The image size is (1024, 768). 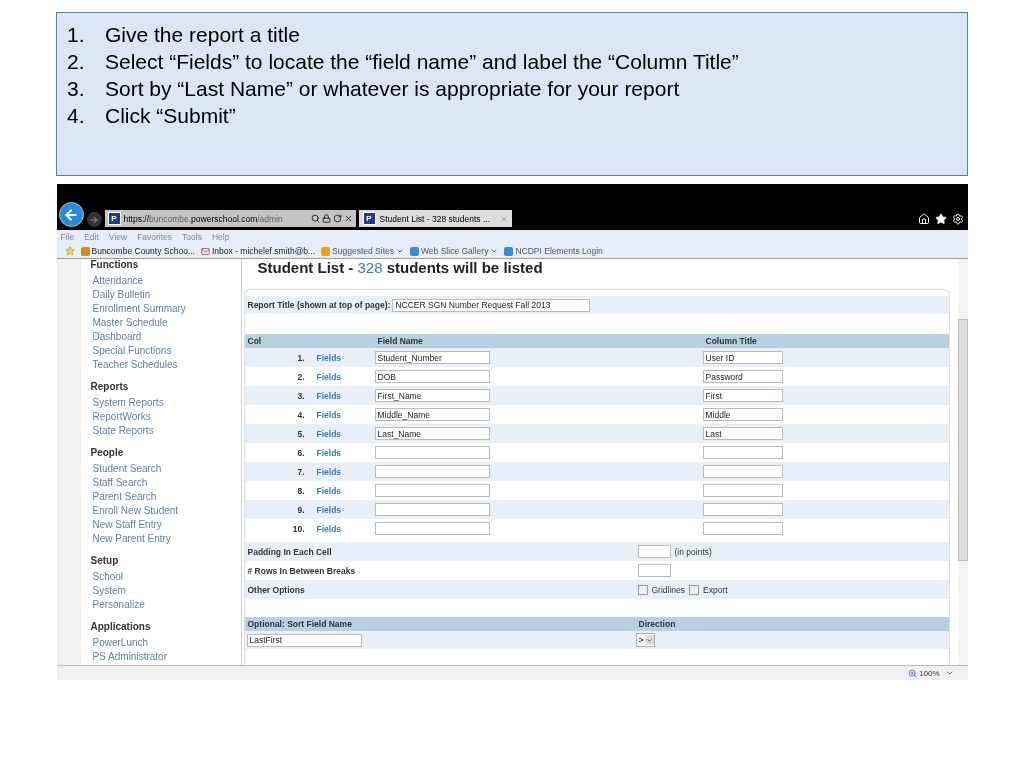 I want to click on lock-icon, so click(x=326, y=218).